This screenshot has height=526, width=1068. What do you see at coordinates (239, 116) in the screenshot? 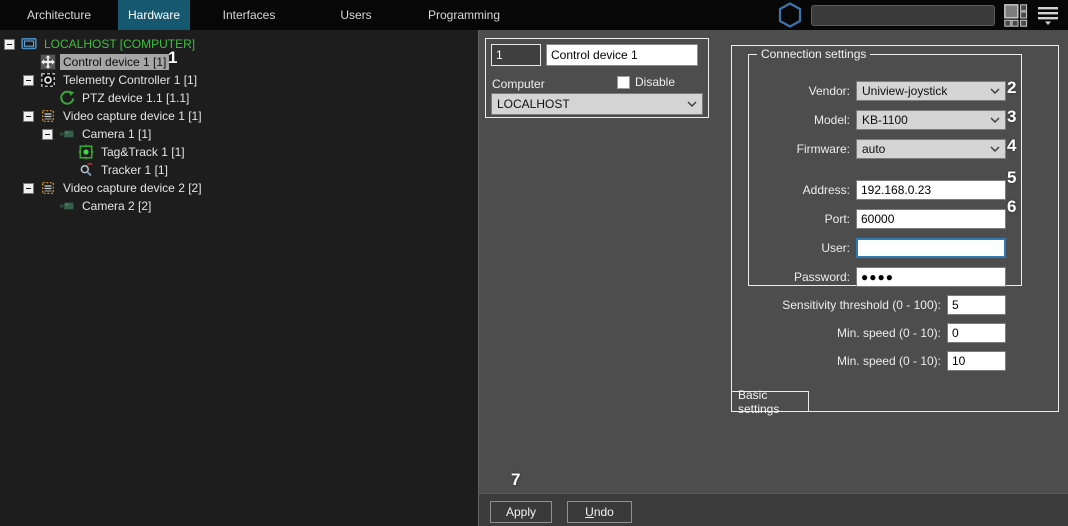
I see `tree-item-video-capture-device-1-1: Video capture device 1 [1]` at bounding box center [239, 116].